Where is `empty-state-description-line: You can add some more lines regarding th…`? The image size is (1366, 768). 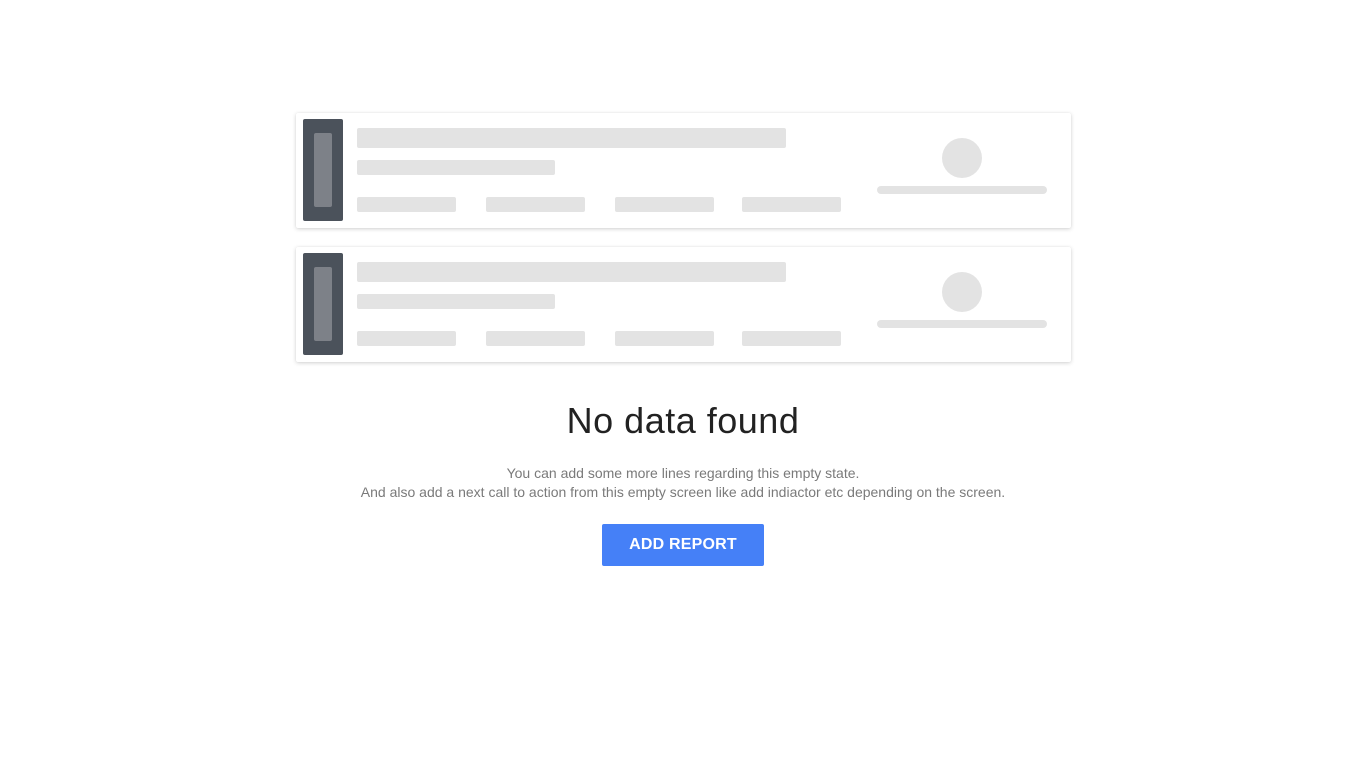 empty-state-description-line: You can add some more lines regarding th… is located at coordinates (683, 473).